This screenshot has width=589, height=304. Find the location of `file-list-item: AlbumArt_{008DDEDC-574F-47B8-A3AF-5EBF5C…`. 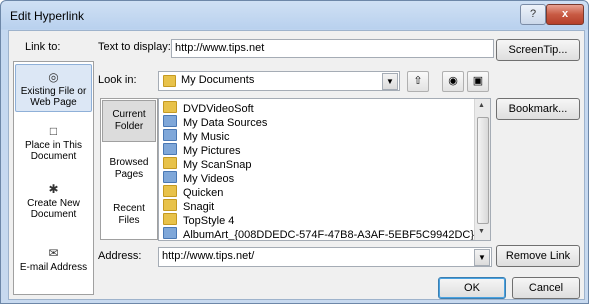

file-list-item: AlbumArt_{008DDEDC-574F-47B8-A3AF-5EBF5C… is located at coordinates (325, 234).